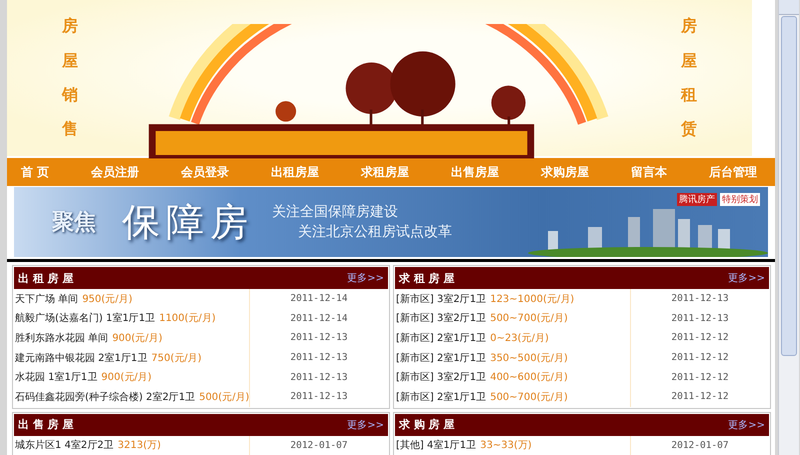 This screenshot has width=800, height=455. I want to click on panel-title: 求 购 房 屋, so click(426, 424).